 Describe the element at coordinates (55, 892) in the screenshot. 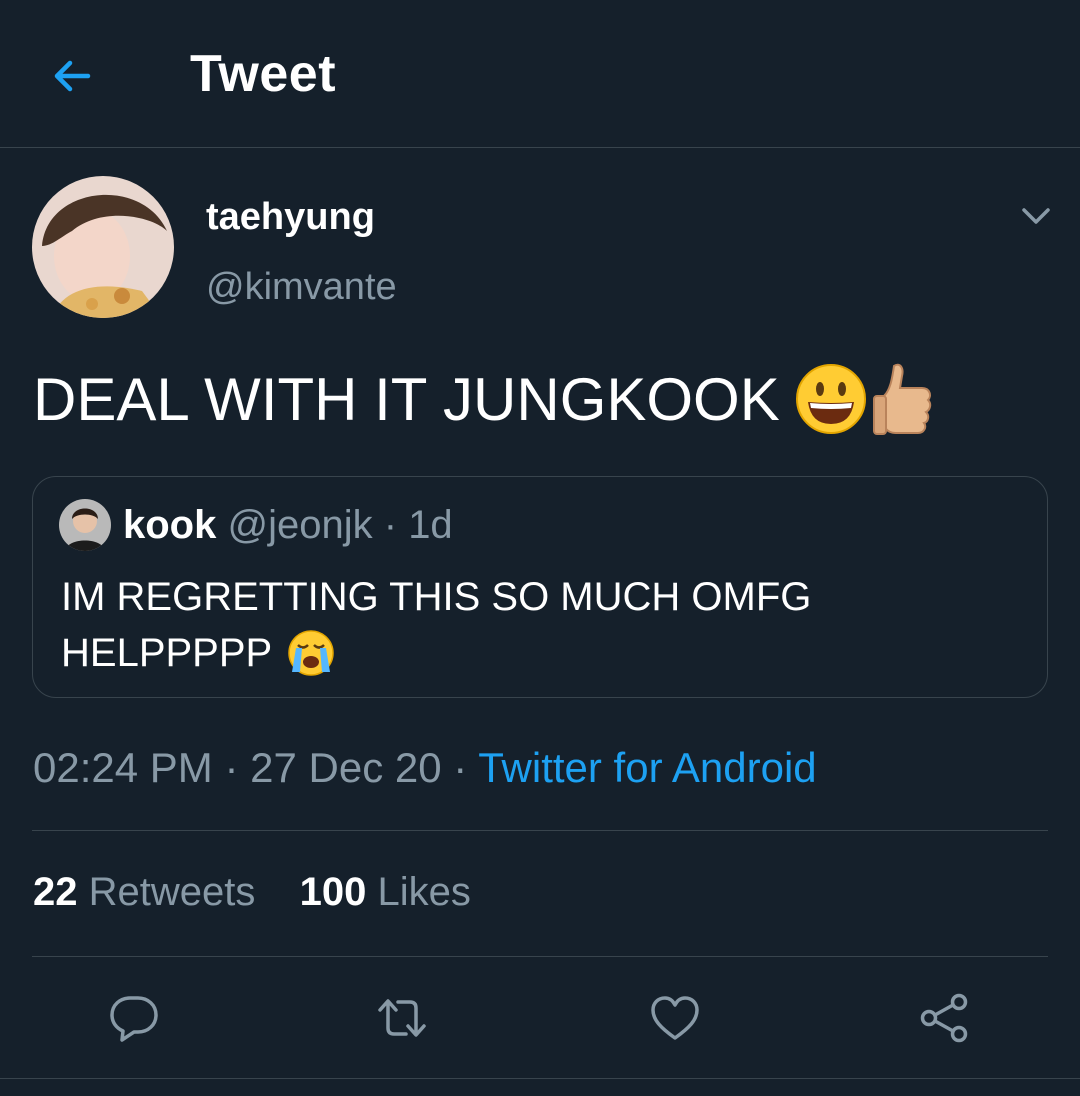

I see `retweets-count: 22` at that location.